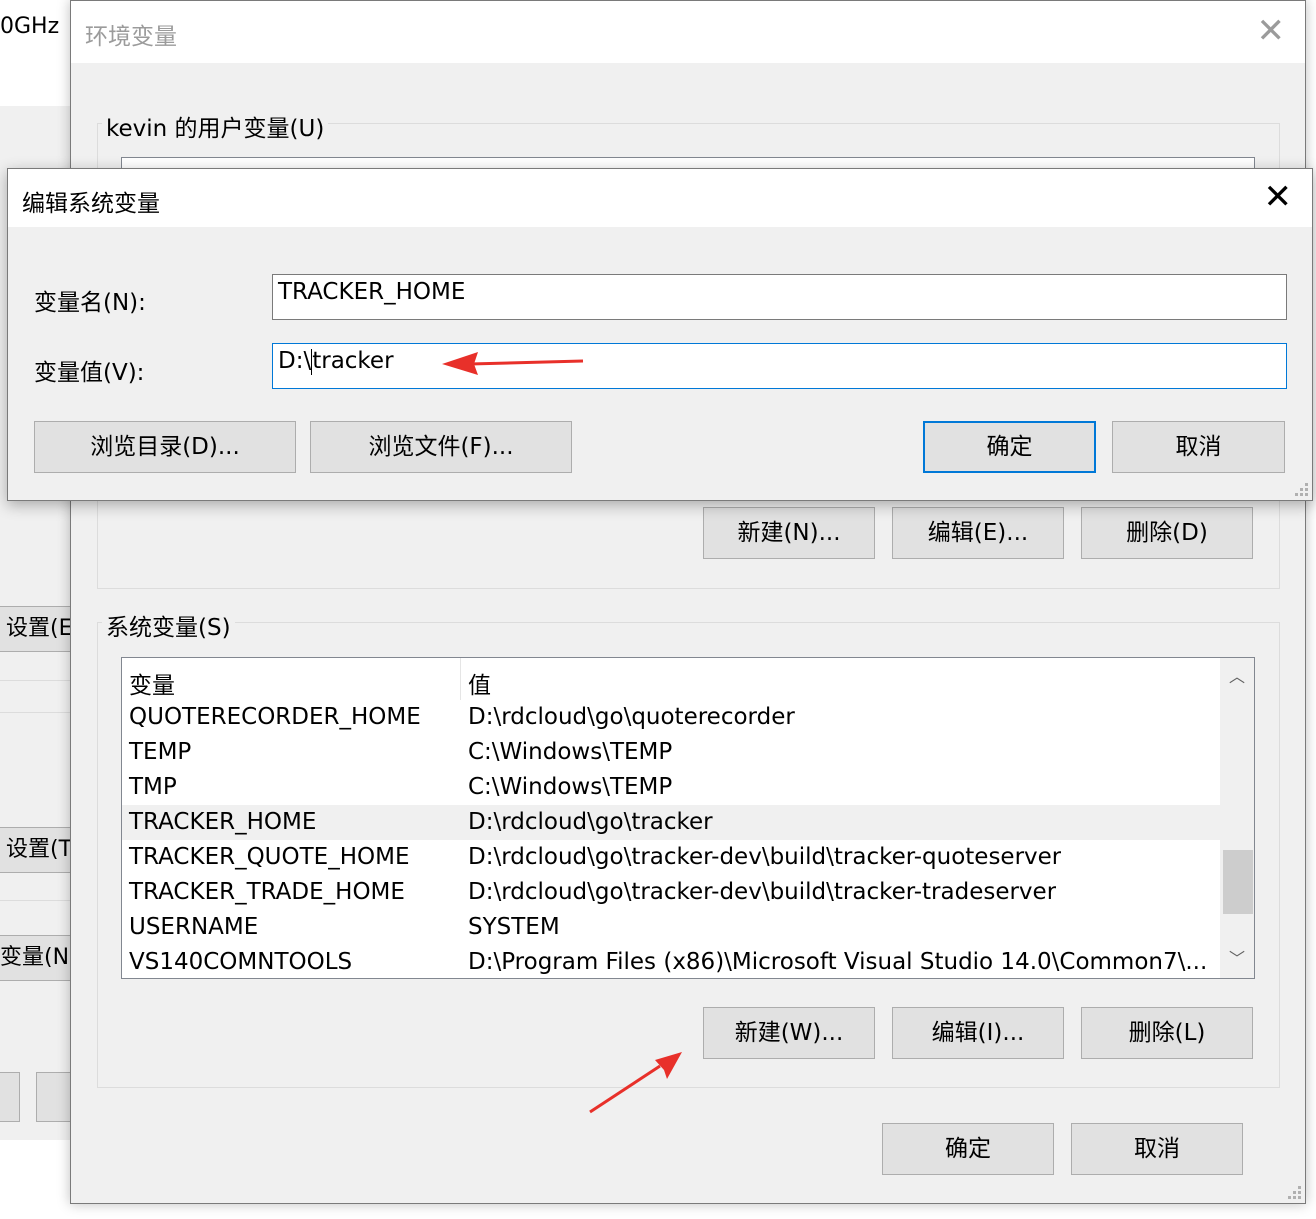 The image size is (1316, 1219). What do you see at coordinates (1167, 1033) in the screenshot?
I see `system-delete-button: 删除(L)` at bounding box center [1167, 1033].